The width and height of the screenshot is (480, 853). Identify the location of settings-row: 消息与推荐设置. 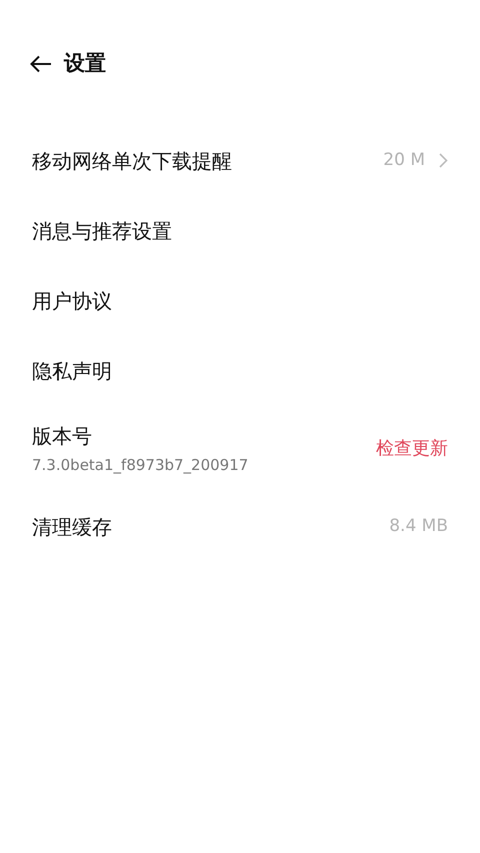
(240, 231).